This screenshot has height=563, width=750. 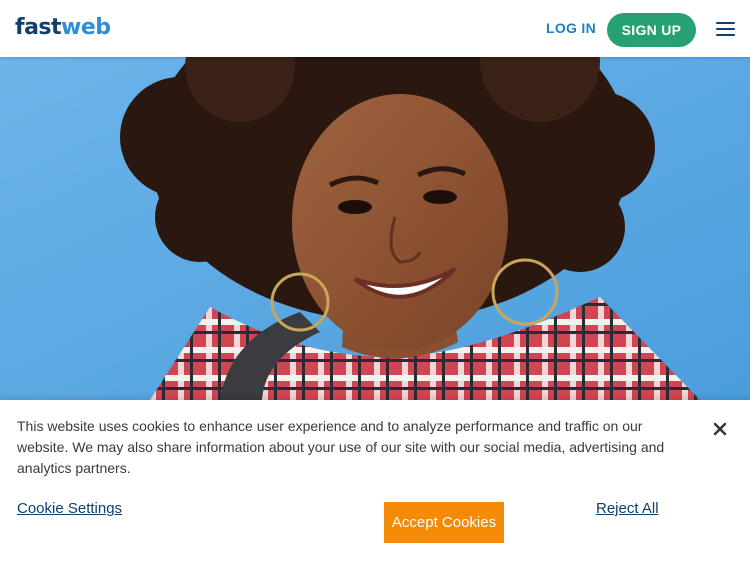 What do you see at coordinates (627, 508) in the screenshot?
I see `reject-all-link: Reject All` at bounding box center [627, 508].